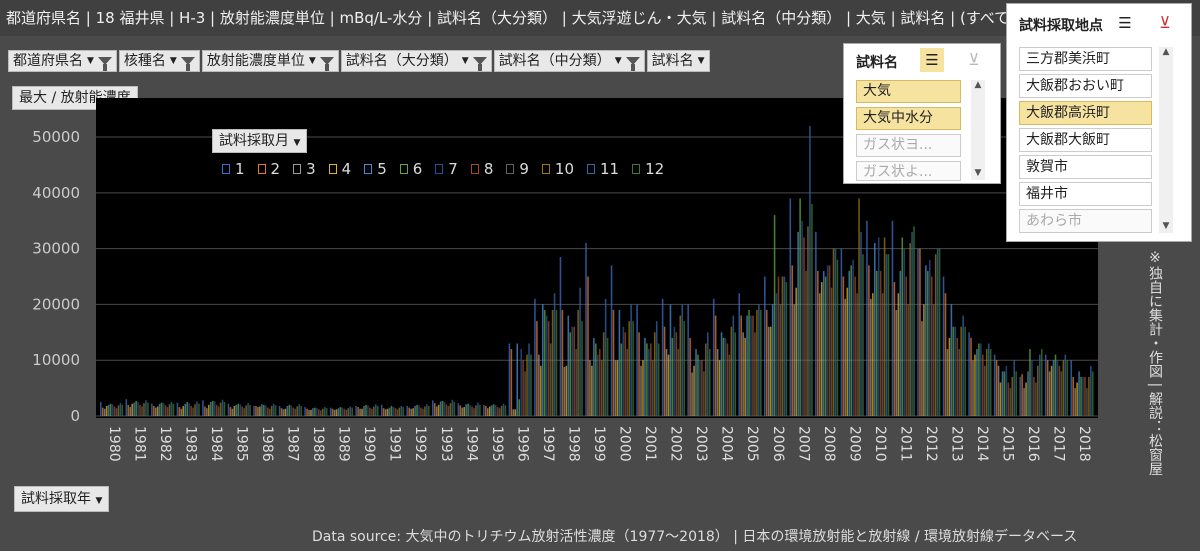 This screenshot has width=1200, height=551. Describe the element at coordinates (62, 499) in the screenshot. I see `axis-field-button: 試料採取年 ▼` at that location.